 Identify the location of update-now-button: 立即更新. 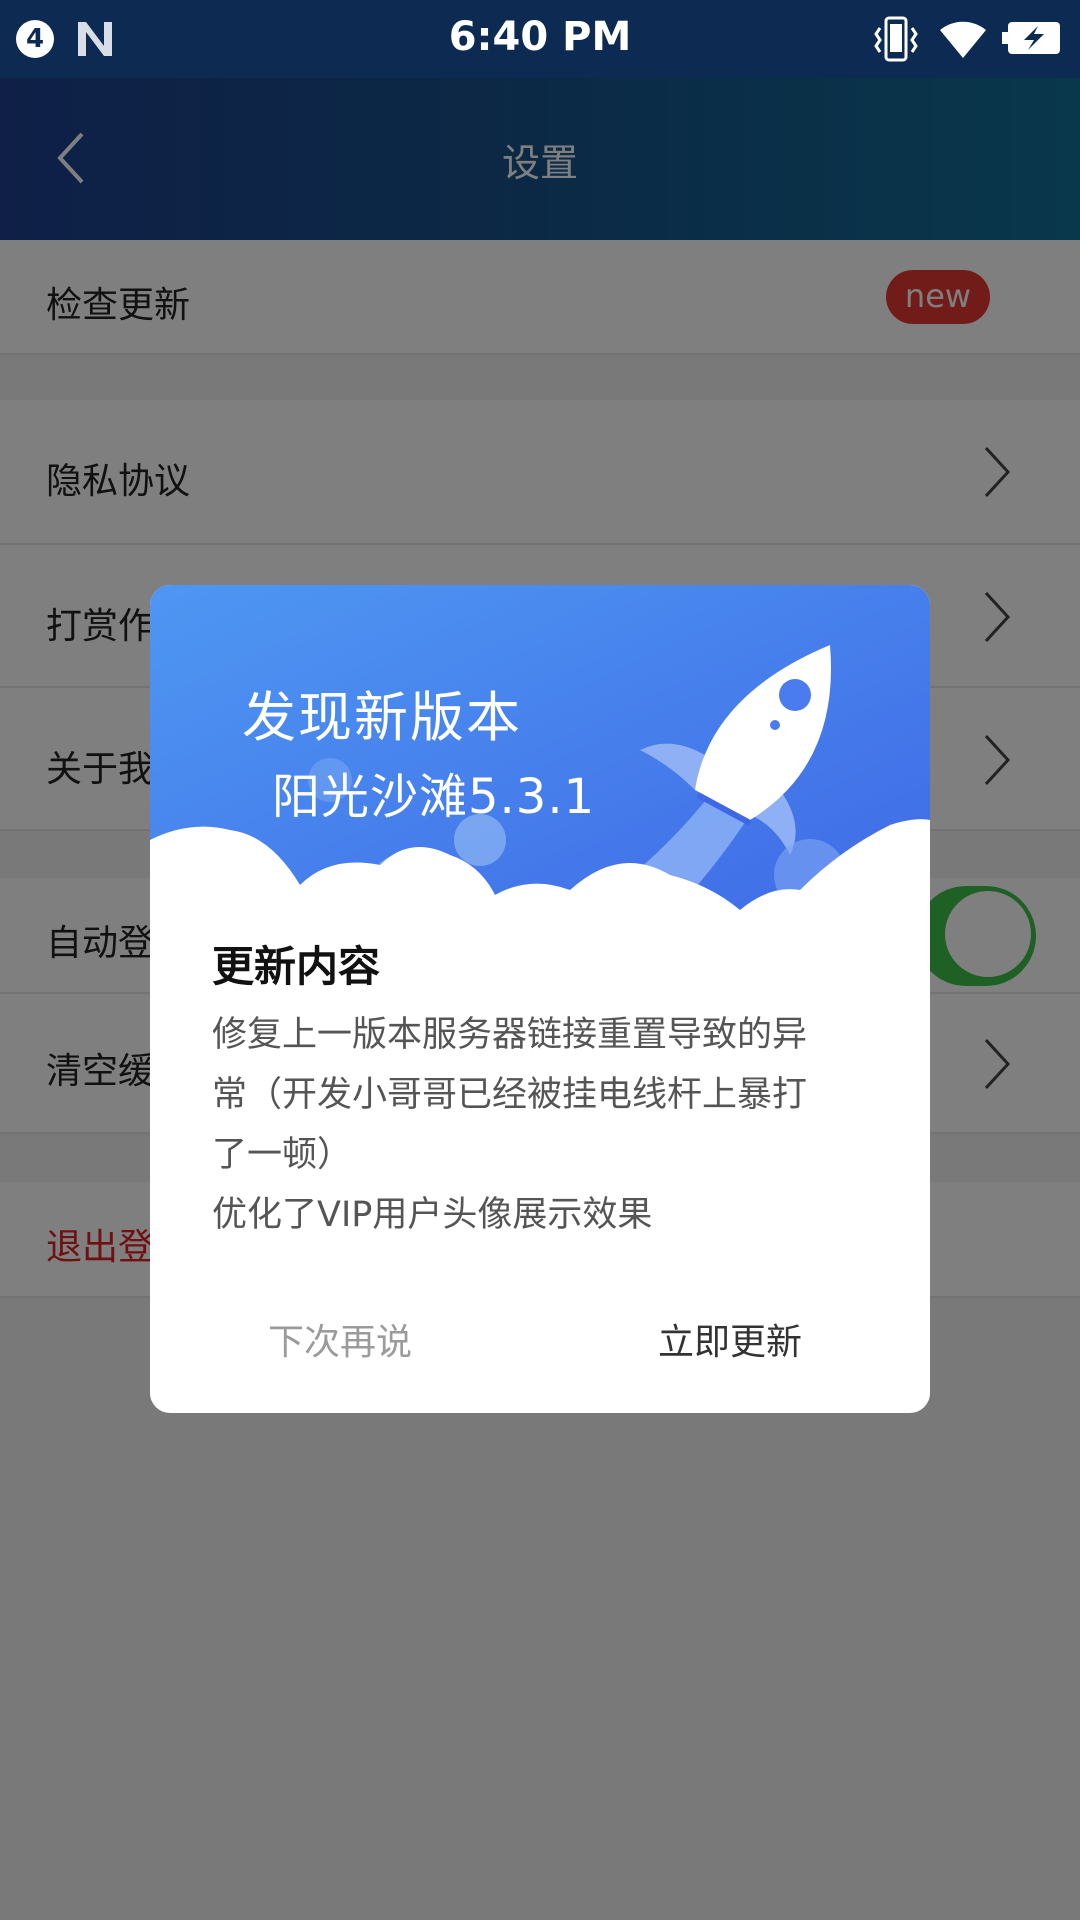
(730, 1343).